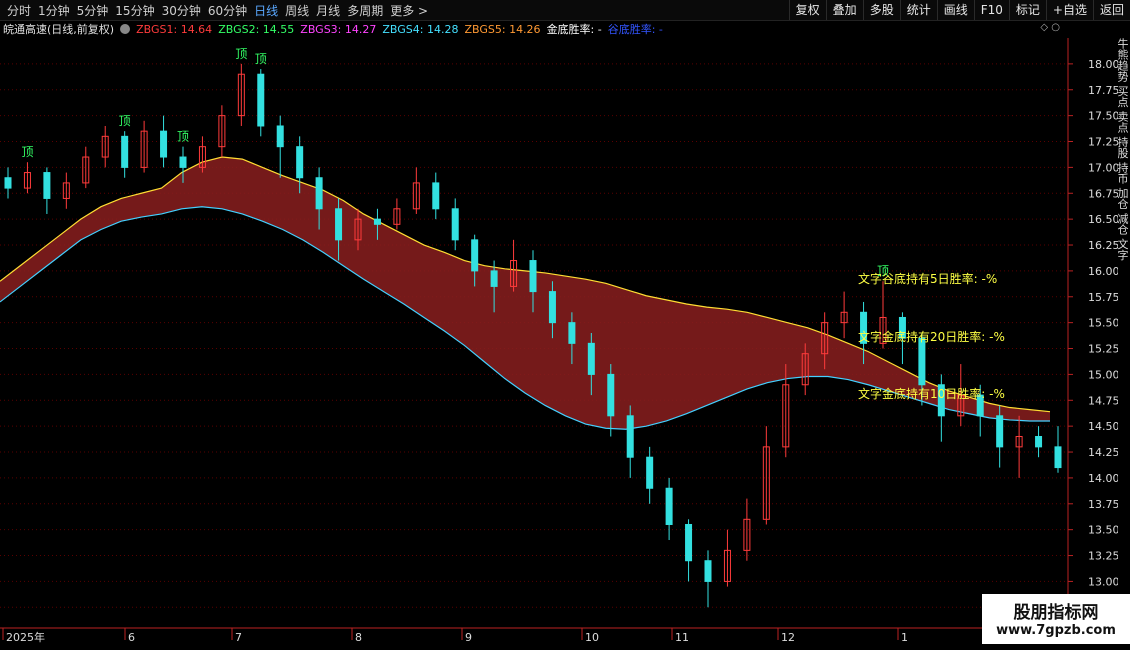 Image resolution: width=1130 pixels, height=650 pixels. Describe the element at coordinates (1104, 556) in the screenshot. I see `y-tick-label: 13.25` at that location.